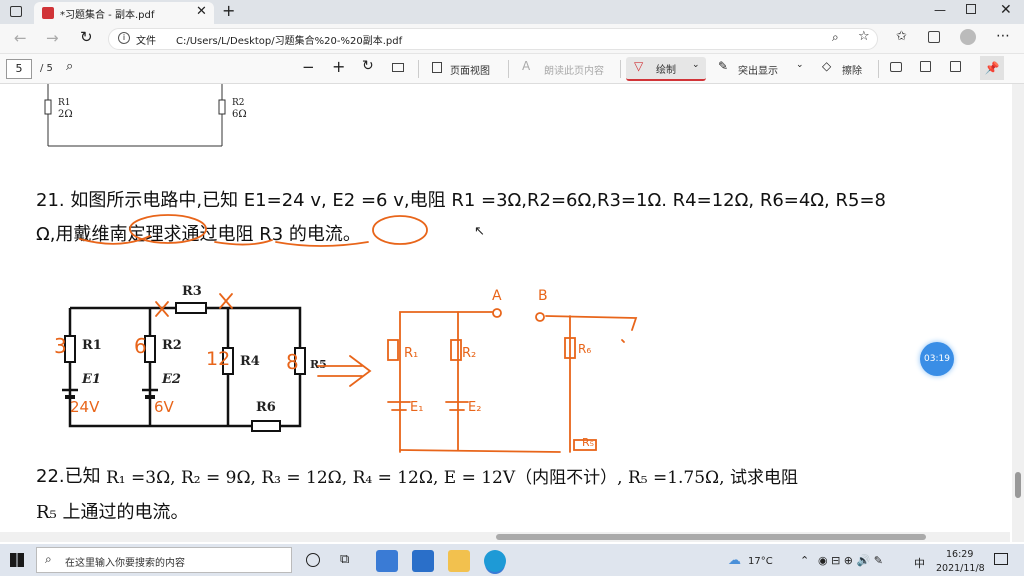 This screenshot has width=1024, height=576. I want to click on clock-date: 2021/11/8, so click(960, 568).